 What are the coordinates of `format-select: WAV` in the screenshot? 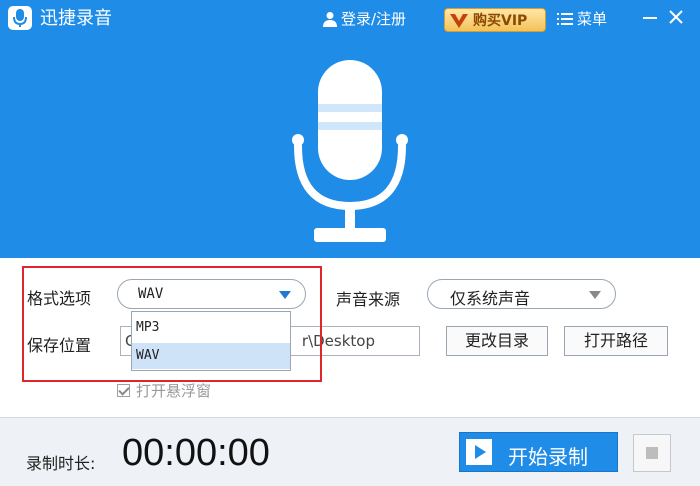 It's located at (211, 294).